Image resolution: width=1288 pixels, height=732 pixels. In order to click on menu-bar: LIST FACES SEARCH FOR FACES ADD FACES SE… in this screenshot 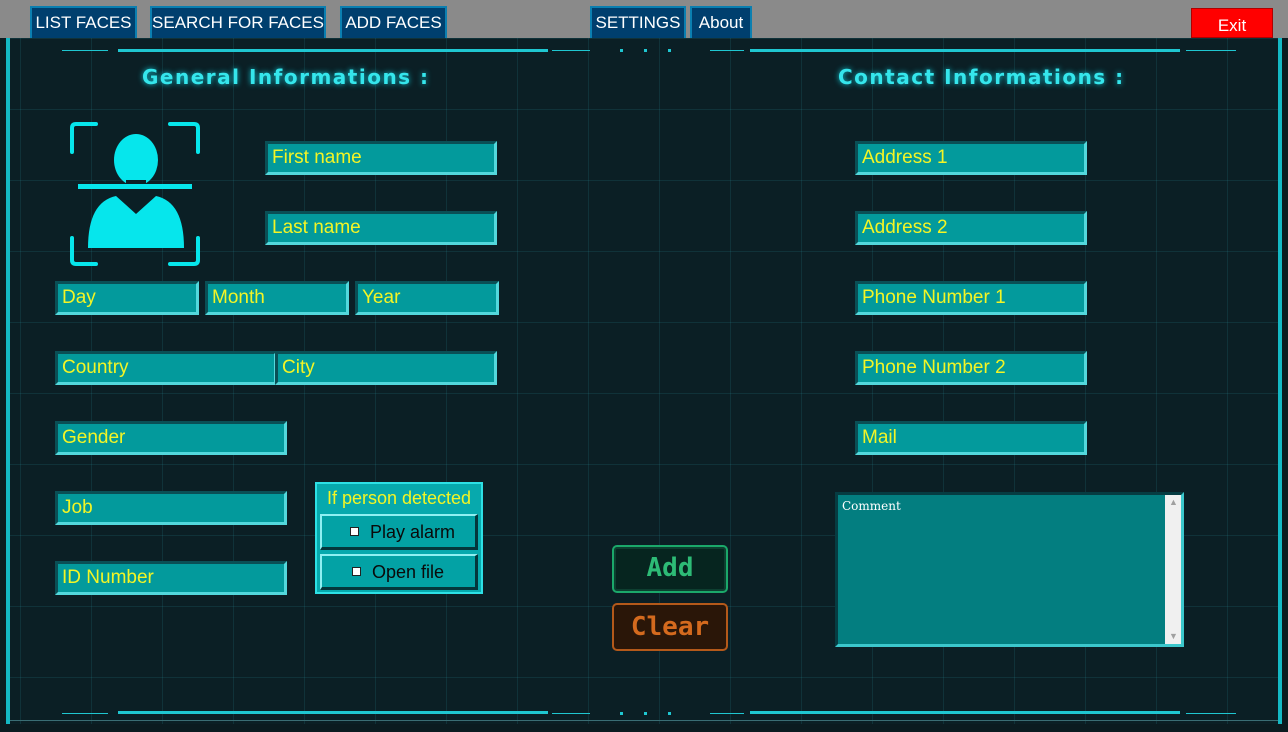, I will do `click(644, 19)`.